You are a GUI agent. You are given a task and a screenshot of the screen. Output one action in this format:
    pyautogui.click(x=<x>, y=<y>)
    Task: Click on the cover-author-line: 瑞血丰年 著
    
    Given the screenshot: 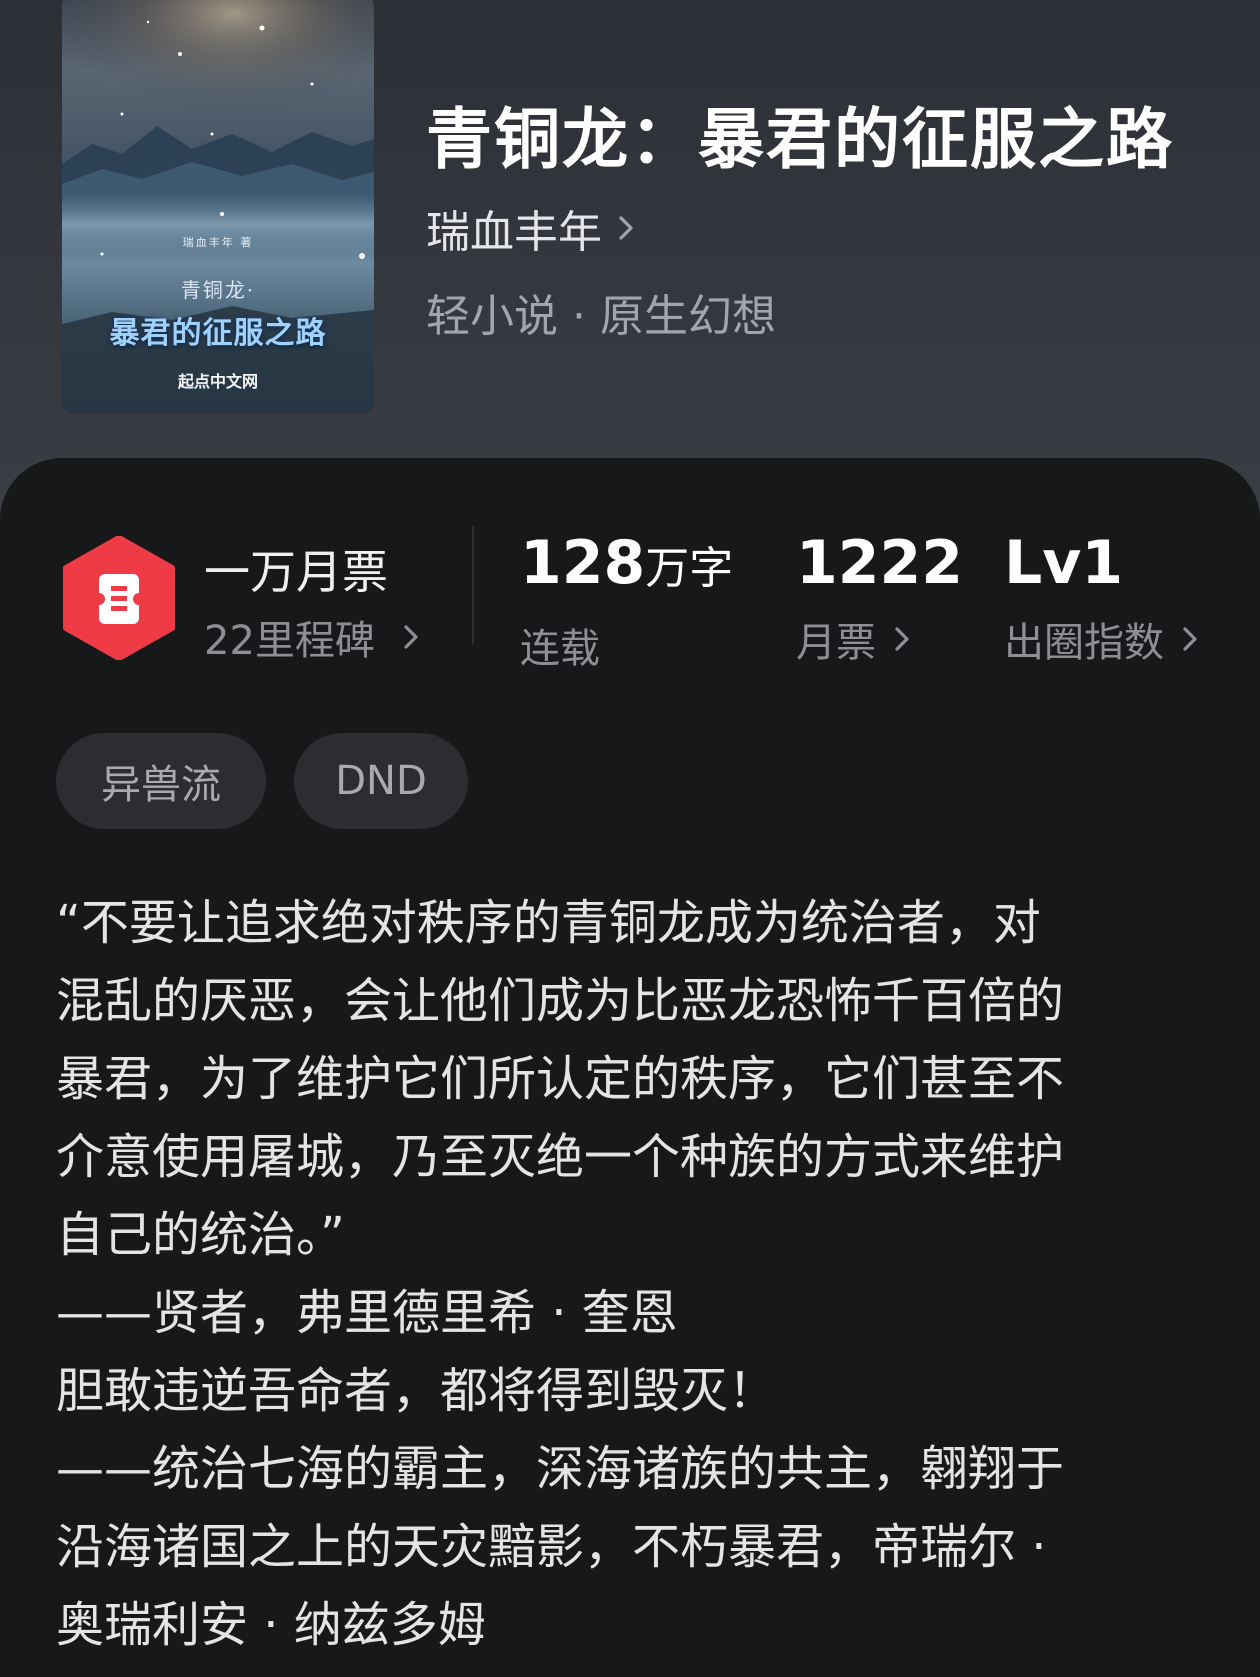 What is the action you would take?
    pyautogui.click(x=218, y=242)
    